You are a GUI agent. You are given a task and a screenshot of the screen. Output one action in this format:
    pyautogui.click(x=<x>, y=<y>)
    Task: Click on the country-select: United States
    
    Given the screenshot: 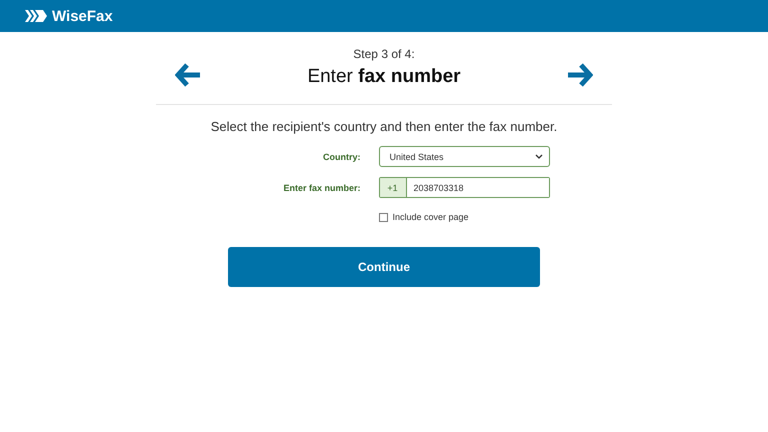 What is the action you would take?
    pyautogui.click(x=464, y=156)
    